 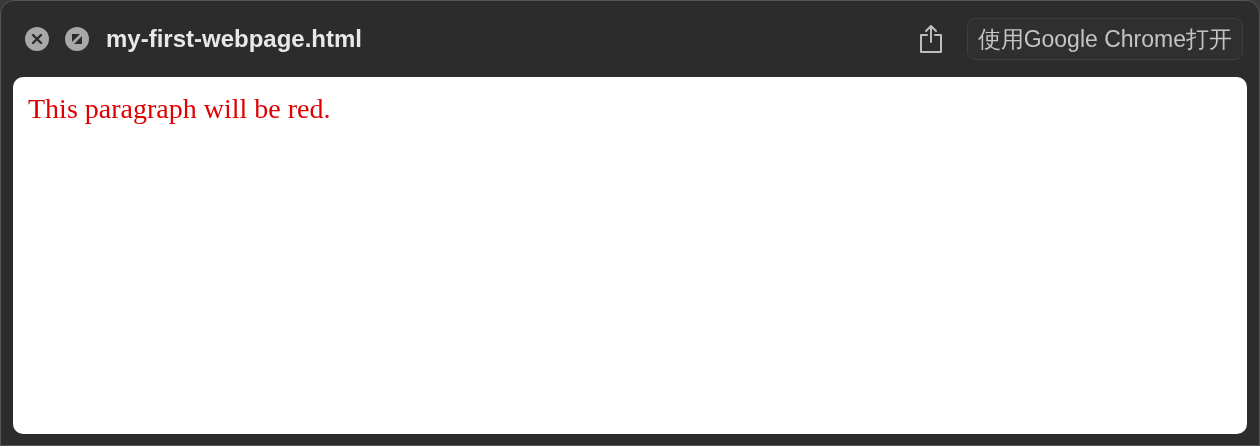 I want to click on fullscreen-icon, so click(x=77, y=39).